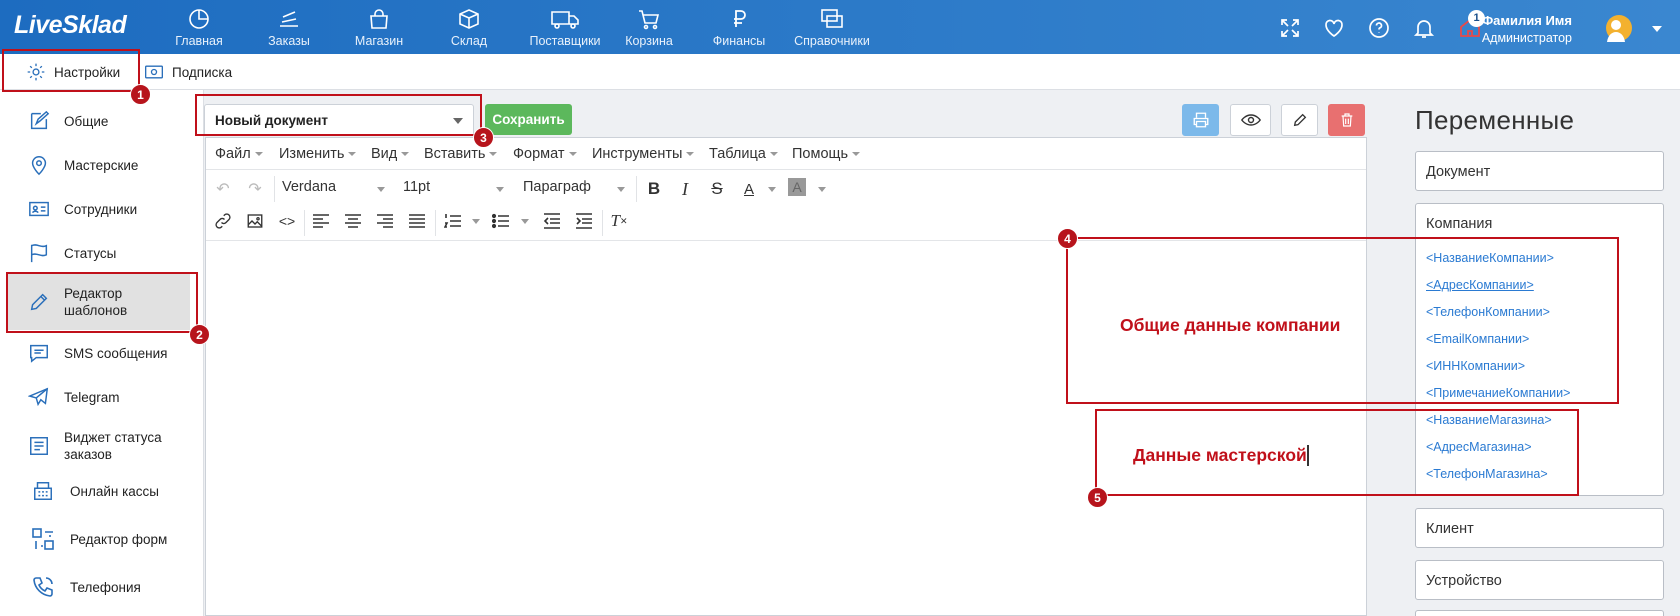 The image size is (1680, 616). Describe the element at coordinates (643, 154) in the screenshot. I see `menu-tools: Инструменты` at that location.